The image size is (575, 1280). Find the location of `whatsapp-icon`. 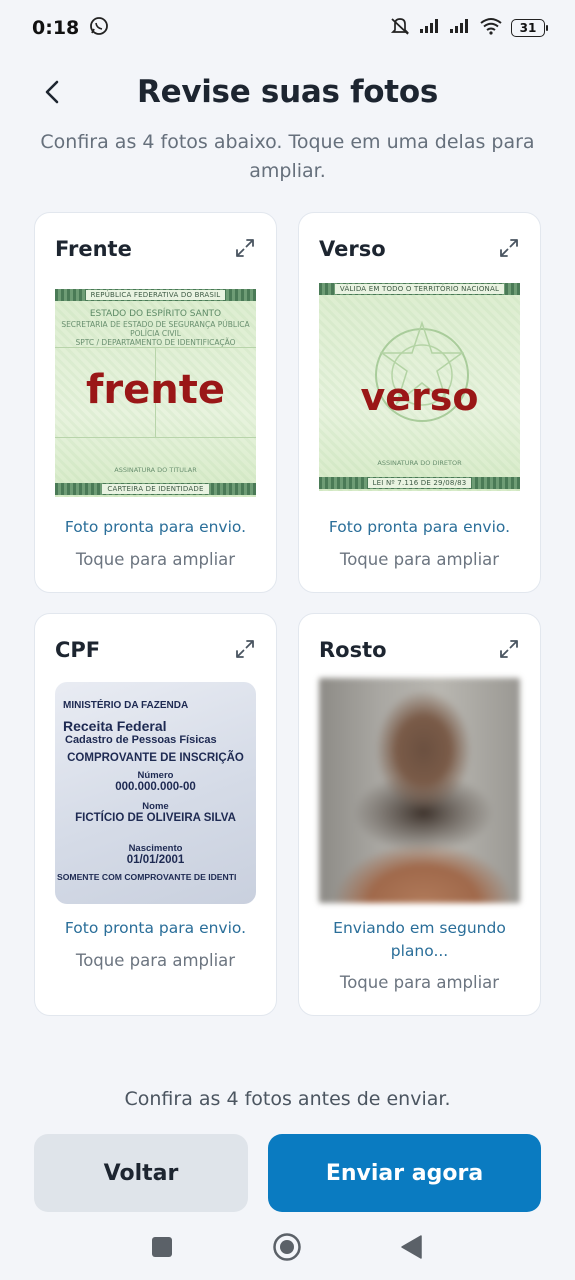

whatsapp-icon is located at coordinates (99, 28).